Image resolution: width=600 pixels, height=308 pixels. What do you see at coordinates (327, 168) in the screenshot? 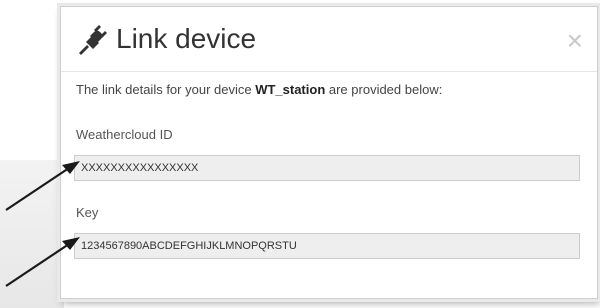
I see `weathercloud-id-field` at bounding box center [327, 168].